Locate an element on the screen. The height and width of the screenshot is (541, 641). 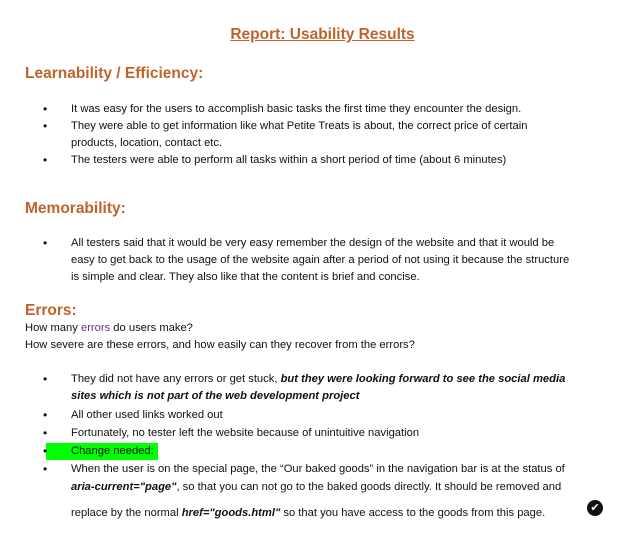
errors-item-2: All other used links worked out is located at coordinates (147, 415).